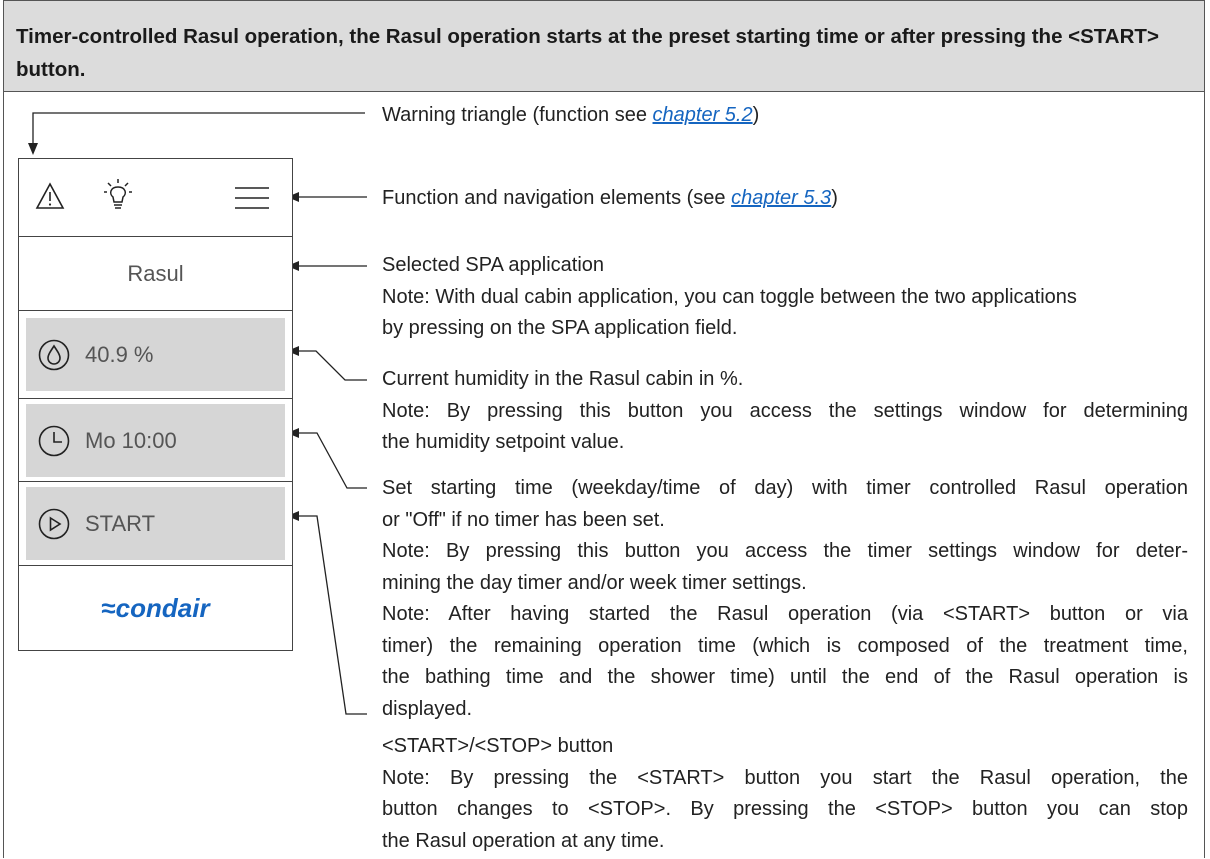 This screenshot has width=1210, height=859. What do you see at coordinates (523, 519) in the screenshot?
I see `timer-line: or "Off" if no timer has been set.` at bounding box center [523, 519].